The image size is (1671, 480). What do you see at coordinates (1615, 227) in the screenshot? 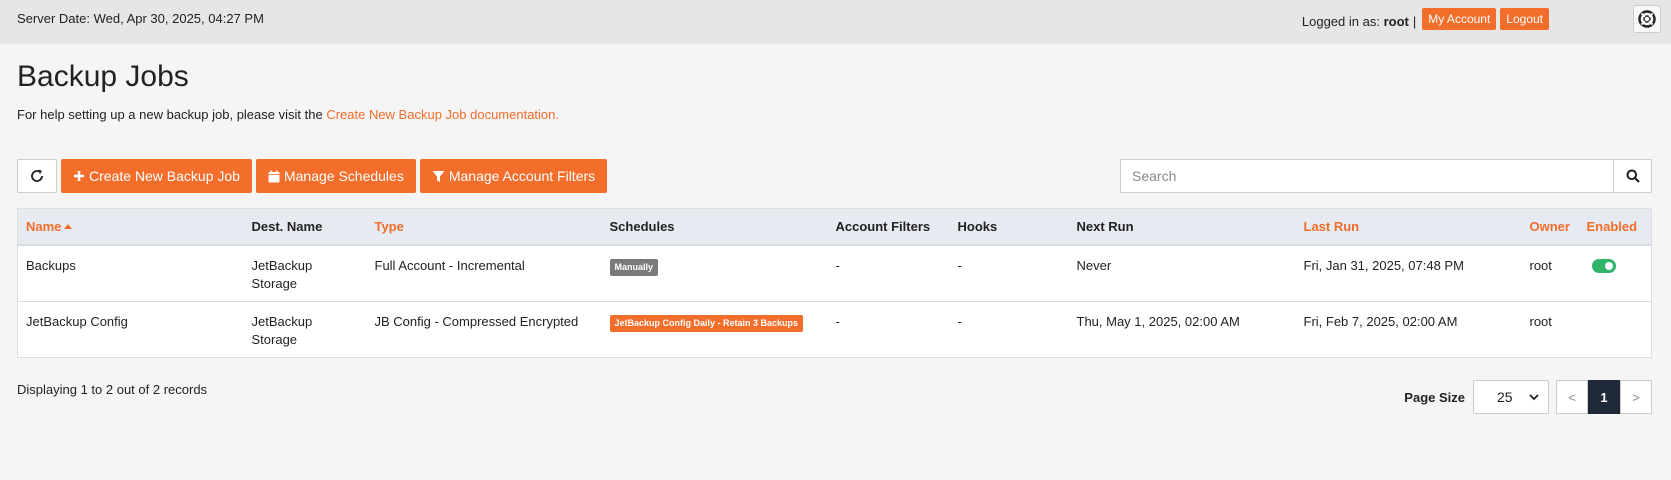
I see `column-header-enabled: Enabled` at bounding box center [1615, 227].